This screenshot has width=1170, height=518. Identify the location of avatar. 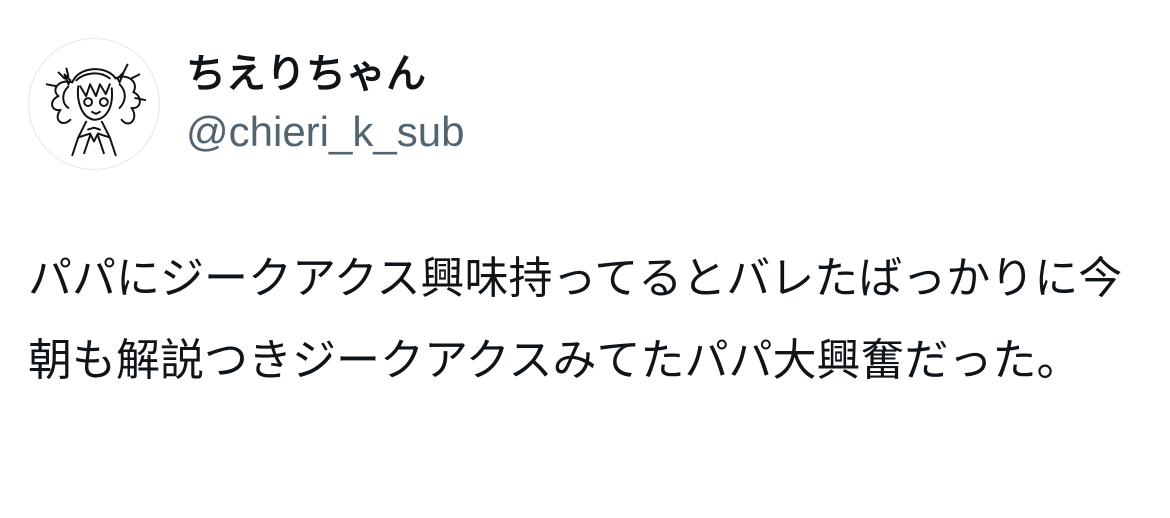
(94, 104).